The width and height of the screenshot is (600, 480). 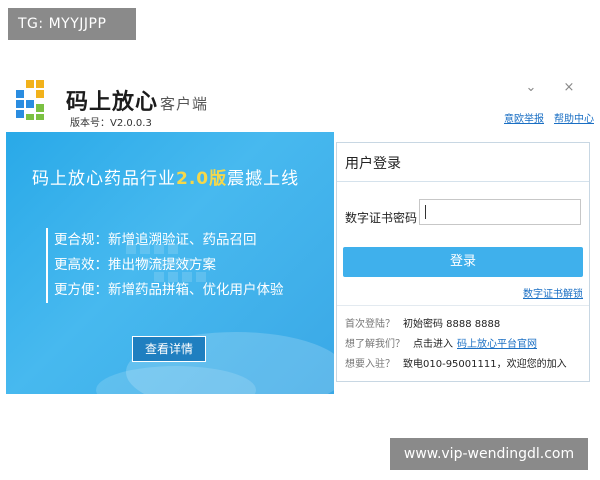 What do you see at coordinates (72, 24) in the screenshot?
I see `watermark-top: TG: MYYJJPP` at bounding box center [72, 24].